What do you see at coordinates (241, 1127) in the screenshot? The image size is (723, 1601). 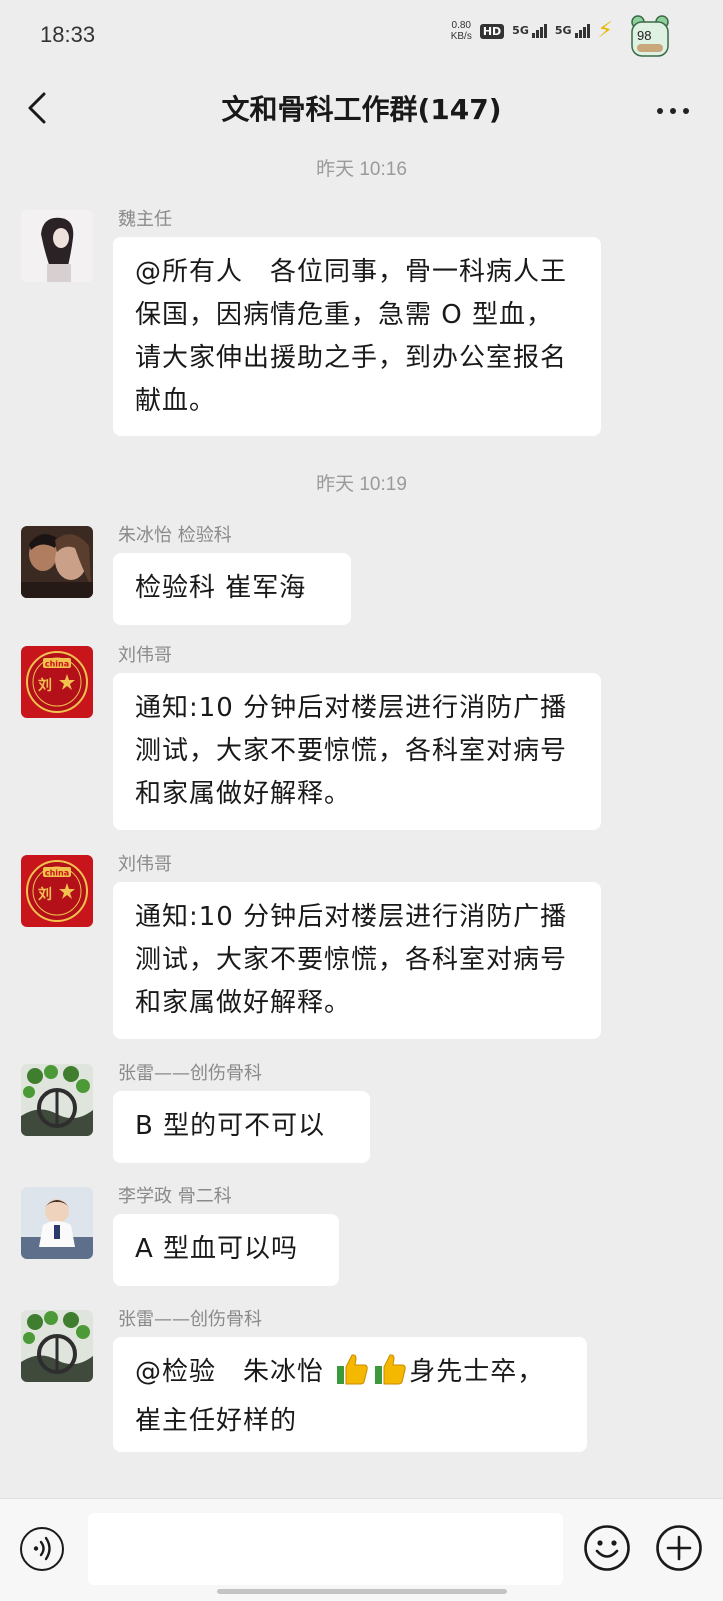 I see `message-bubble: B 型的可不可以` at bounding box center [241, 1127].